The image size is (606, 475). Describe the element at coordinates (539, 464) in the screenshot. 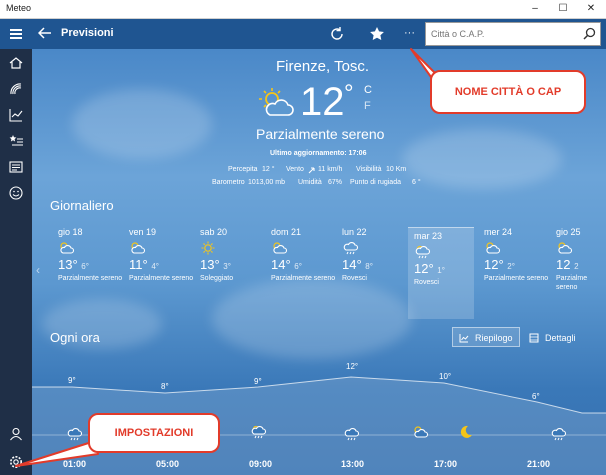

I see `hour-label: 21:00` at that location.